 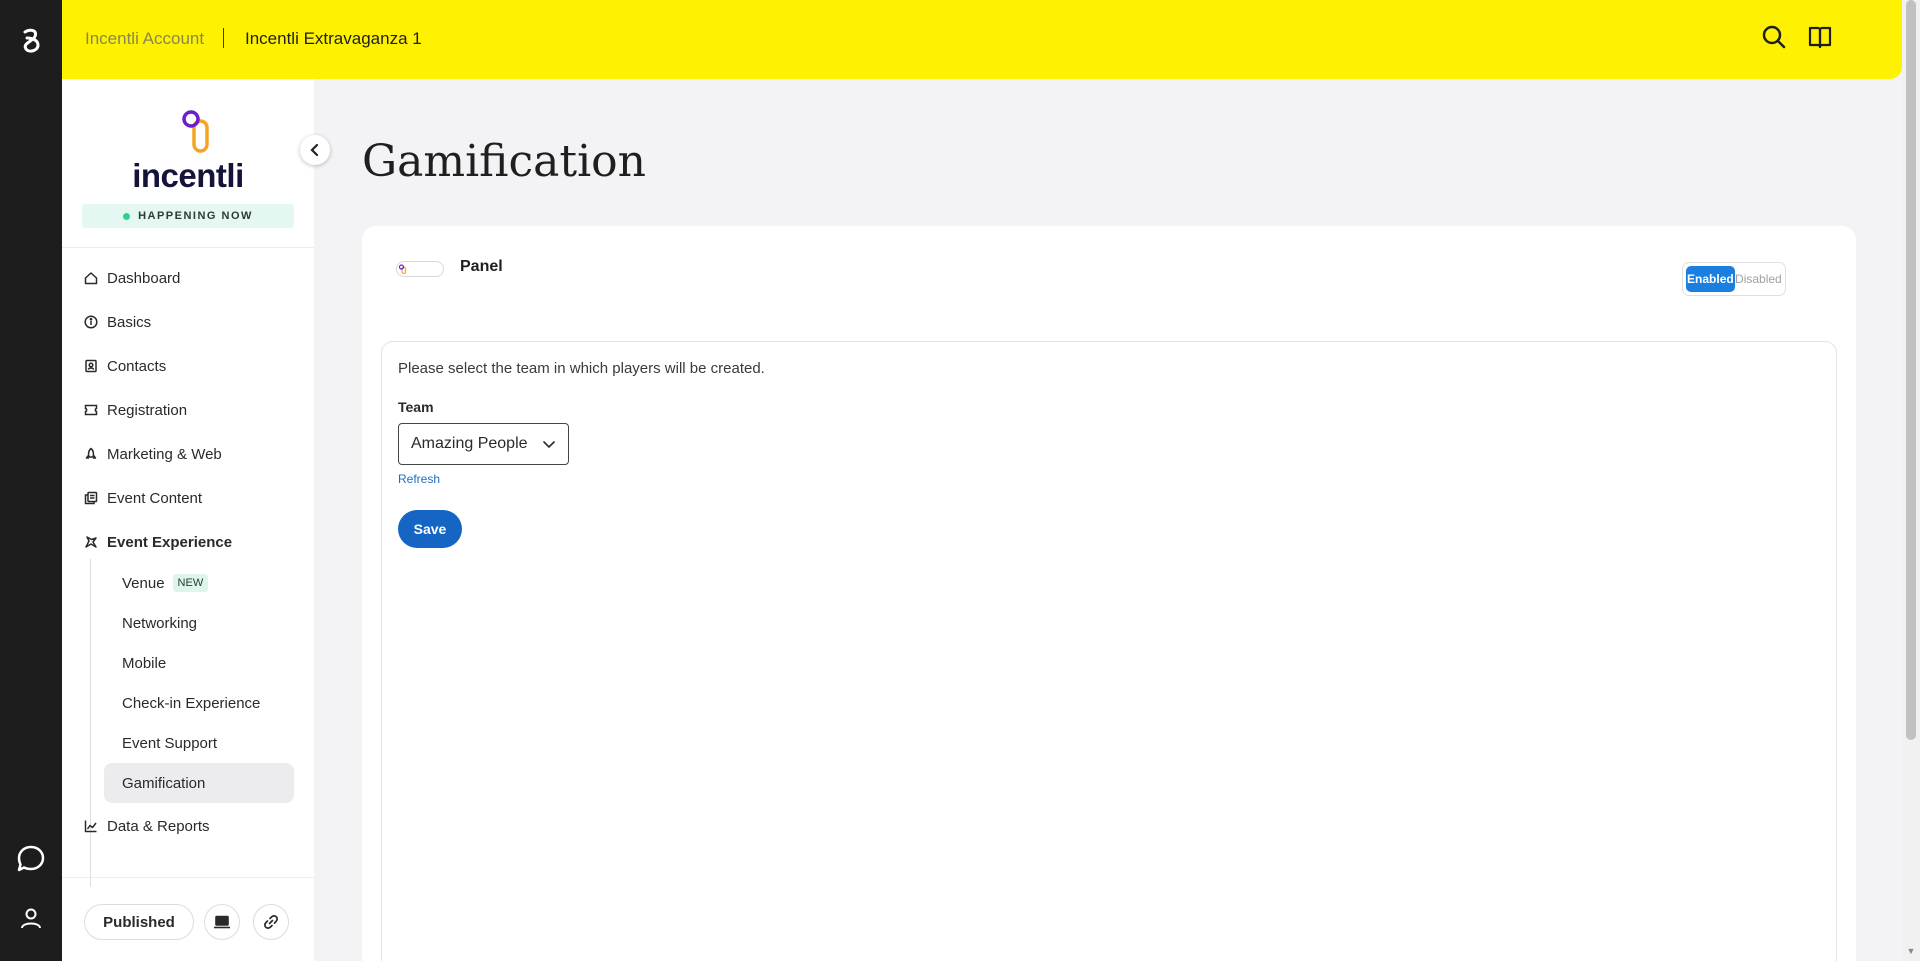 I want to click on sub-item-label: Networking, so click(x=160, y=623).